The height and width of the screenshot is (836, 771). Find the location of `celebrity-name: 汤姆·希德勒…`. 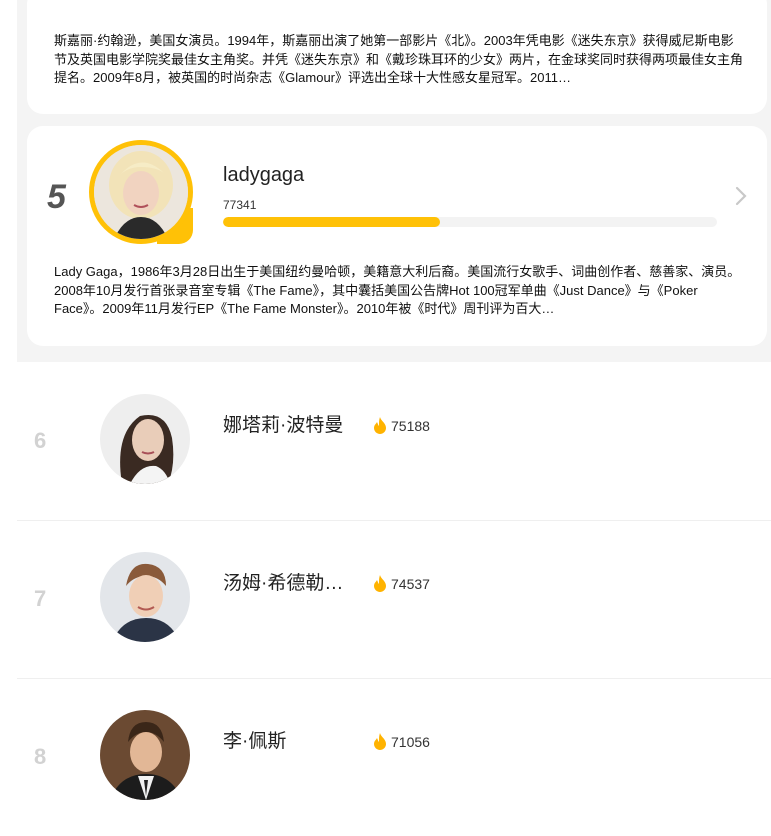

celebrity-name: 汤姆·希德勒… is located at coordinates (283, 581).